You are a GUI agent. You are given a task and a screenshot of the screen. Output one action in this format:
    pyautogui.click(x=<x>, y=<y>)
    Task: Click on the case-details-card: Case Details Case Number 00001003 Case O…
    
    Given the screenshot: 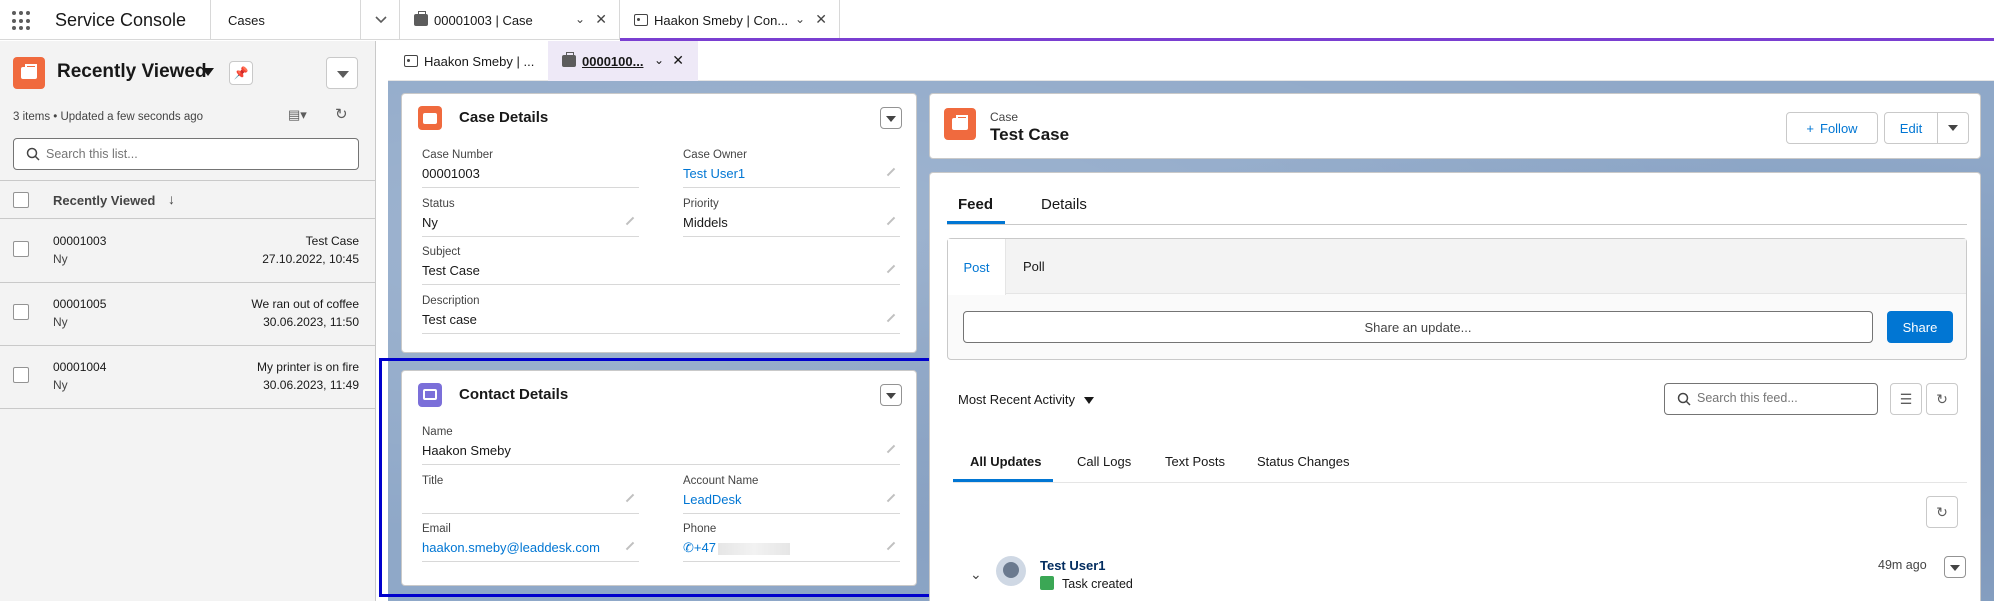 What is the action you would take?
    pyautogui.click(x=659, y=223)
    